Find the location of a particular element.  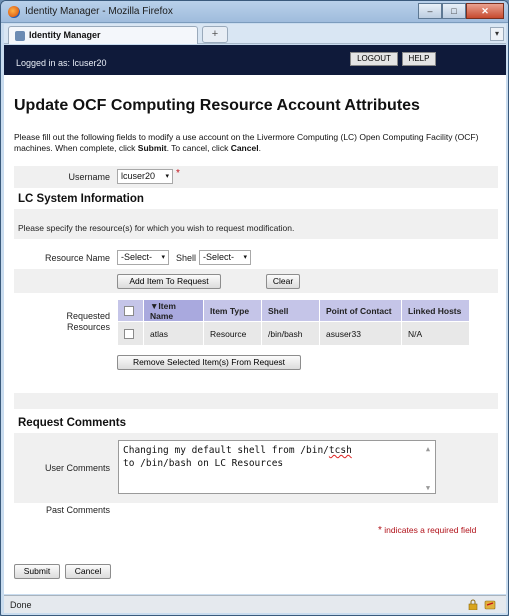

add-item-row is located at coordinates (256, 281).